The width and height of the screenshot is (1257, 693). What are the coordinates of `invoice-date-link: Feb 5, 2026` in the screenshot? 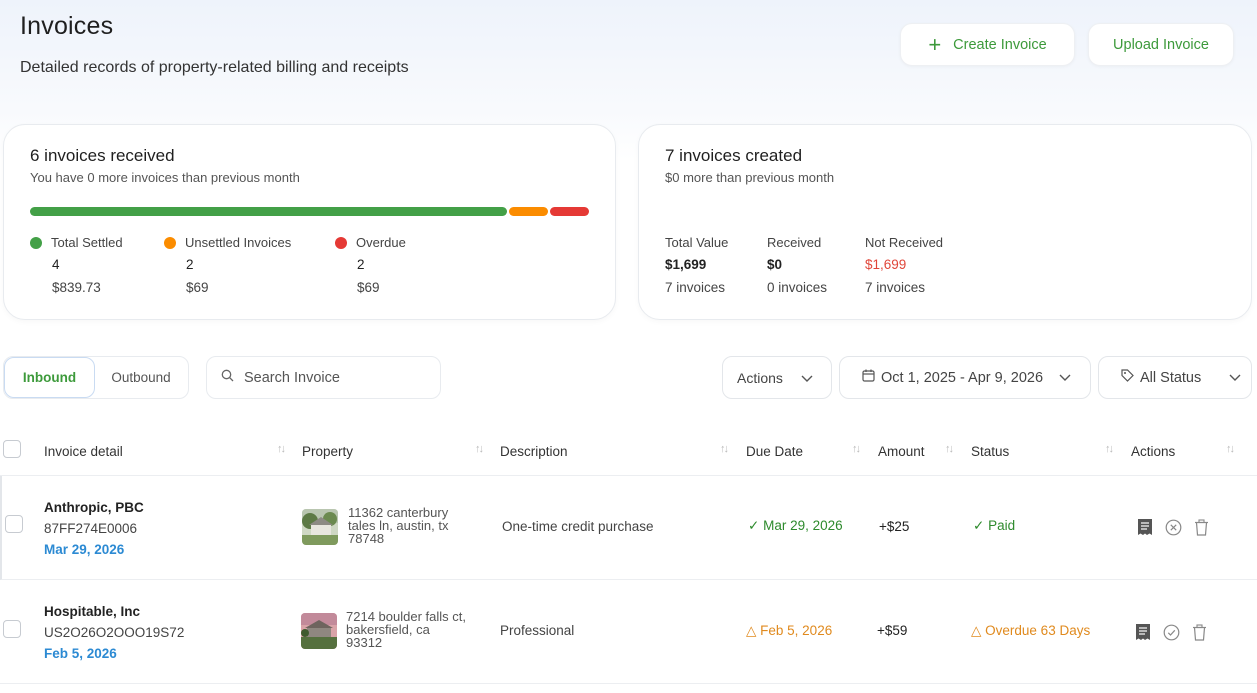 It's located at (114, 653).